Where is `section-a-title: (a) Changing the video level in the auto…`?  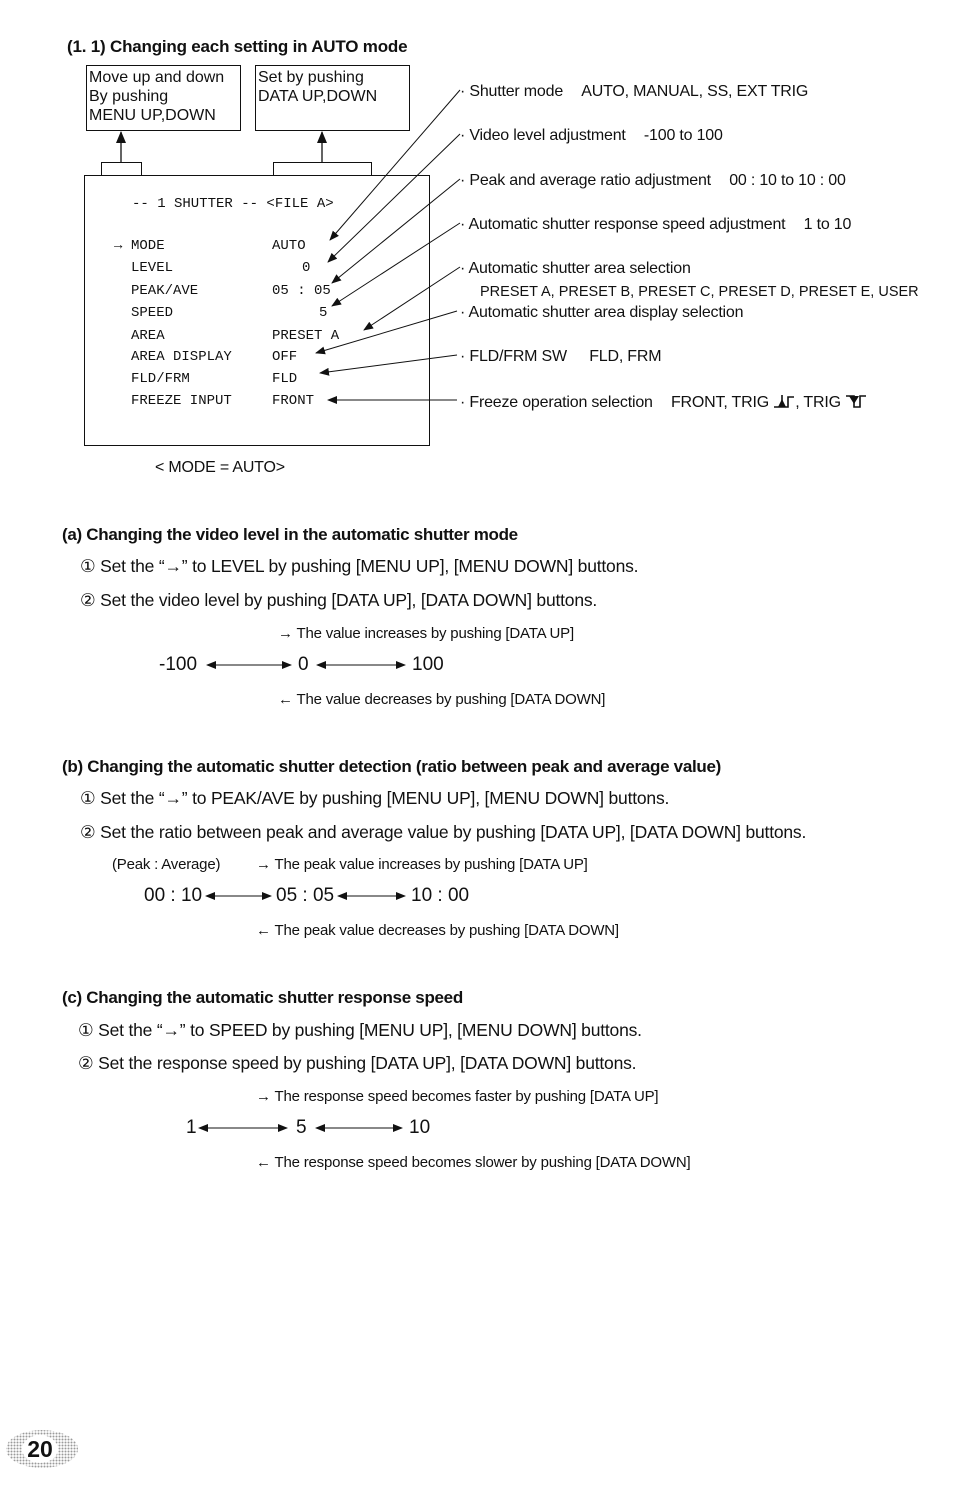
section-a-title: (a) Changing the video level in the auto… is located at coordinates (290, 534).